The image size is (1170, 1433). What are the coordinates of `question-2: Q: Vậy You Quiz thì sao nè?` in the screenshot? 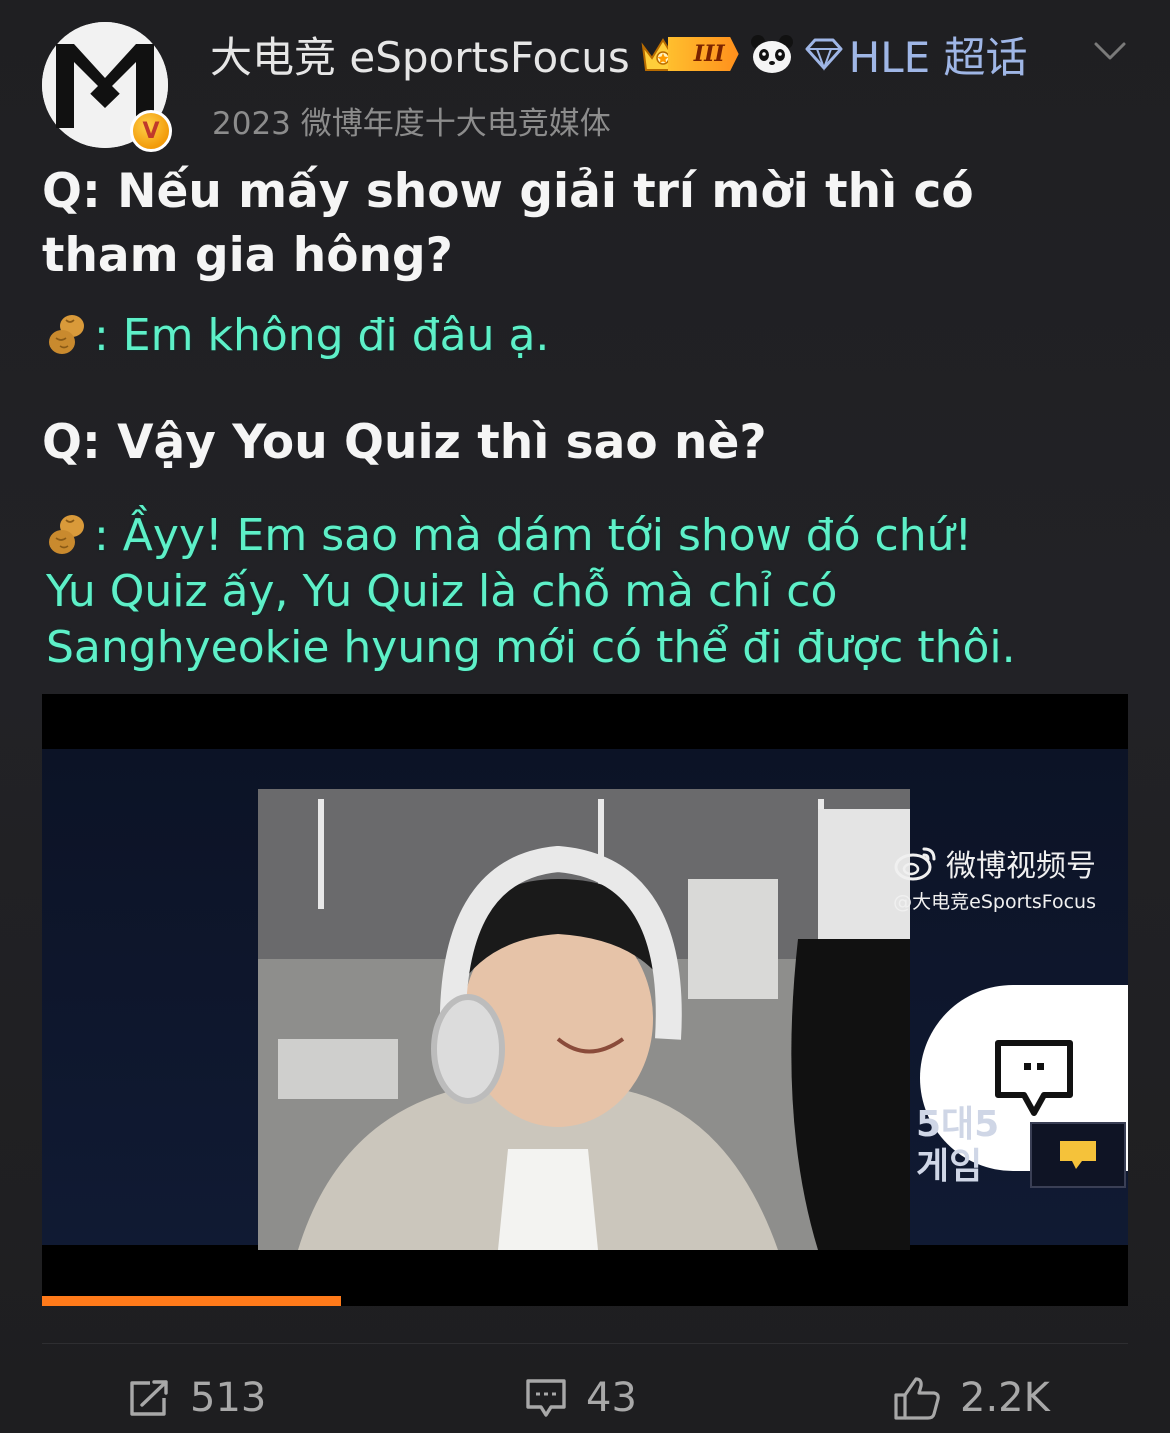 It's located at (404, 442).